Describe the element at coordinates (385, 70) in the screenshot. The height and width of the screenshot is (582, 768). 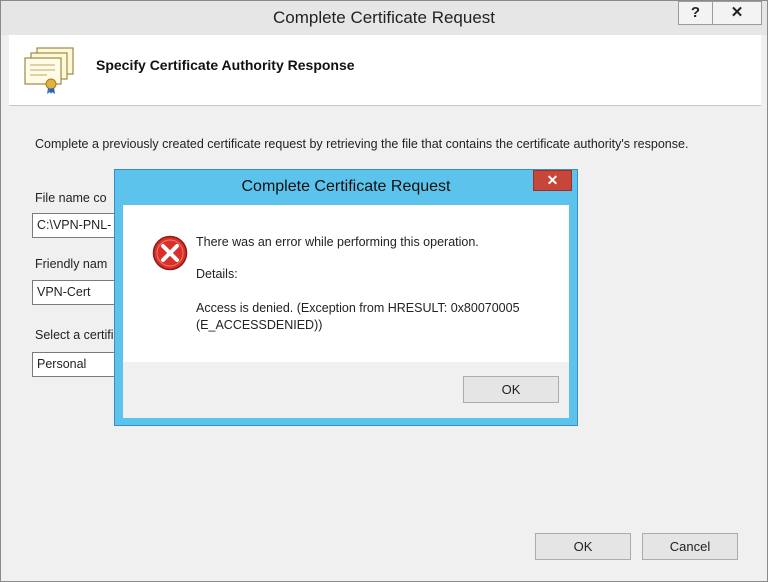
I see `wizard-header: Specify Certificate Authority Response` at that location.